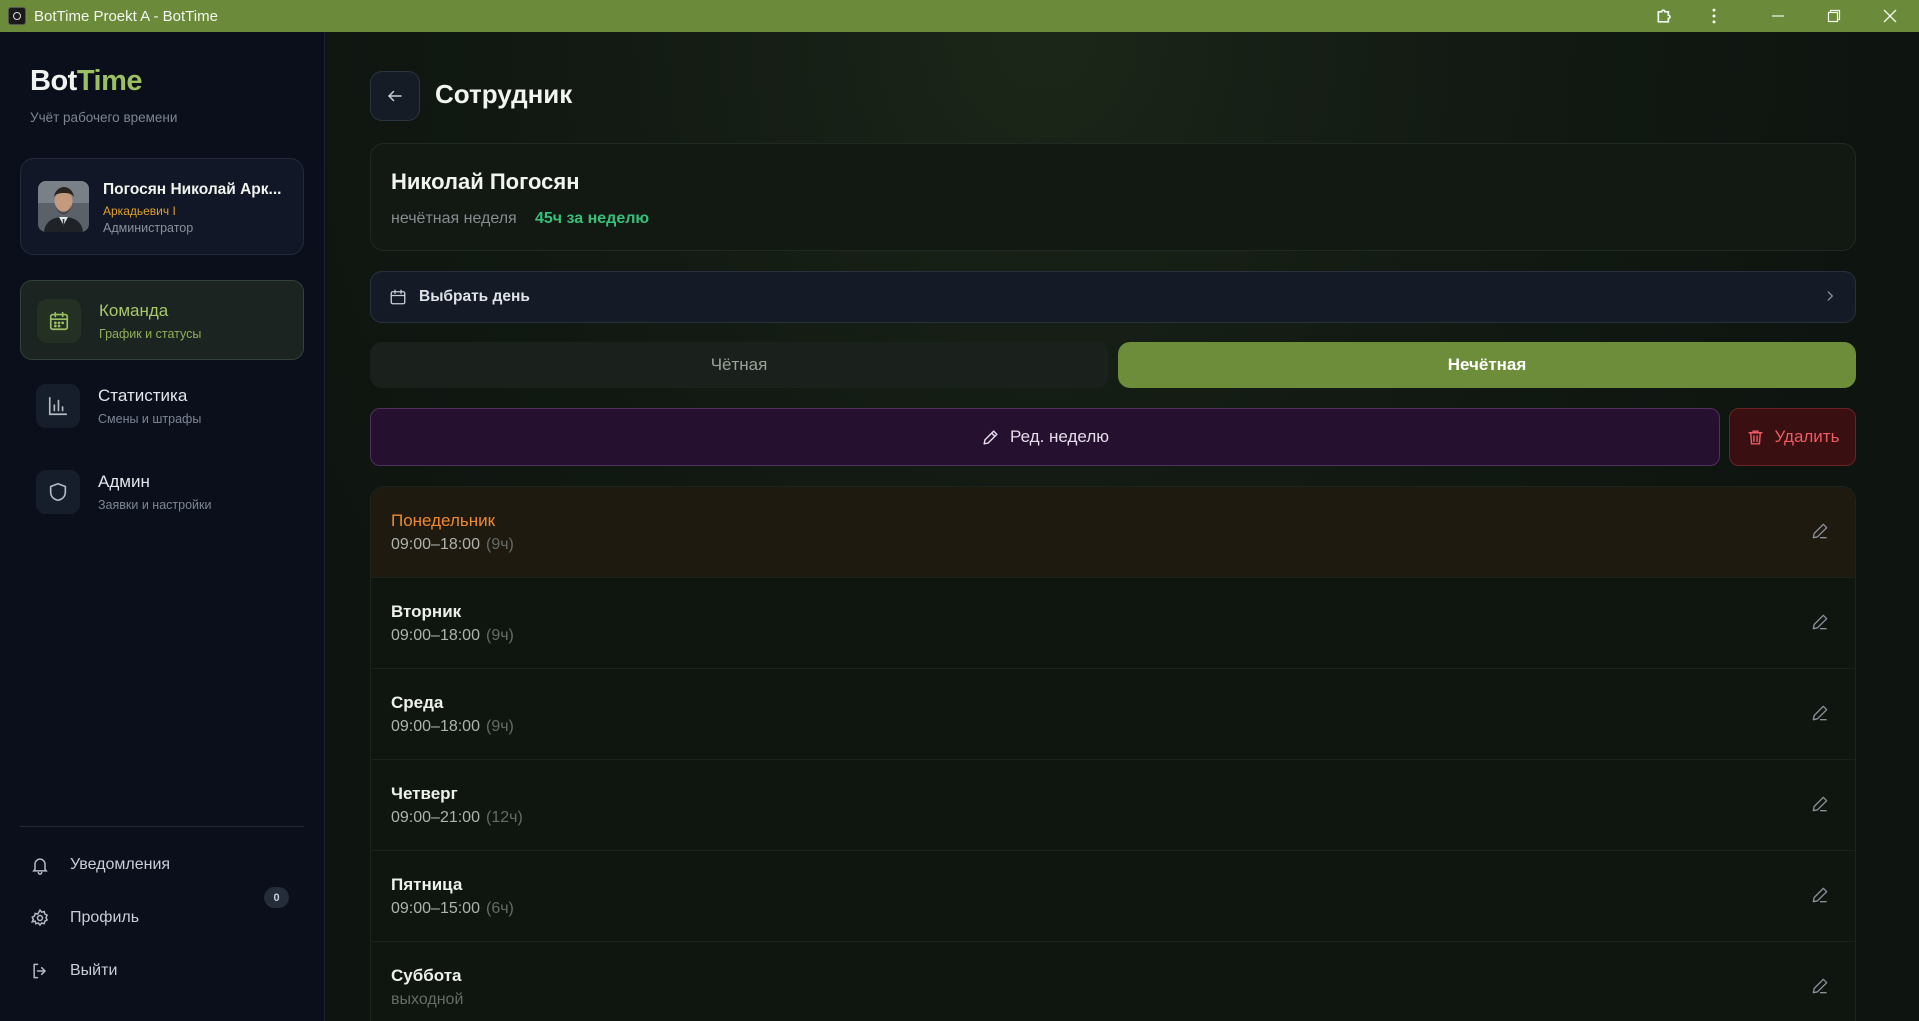  Describe the element at coordinates (1113, 297) in the screenshot. I see `day-picker-button: Выбрать день` at that location.